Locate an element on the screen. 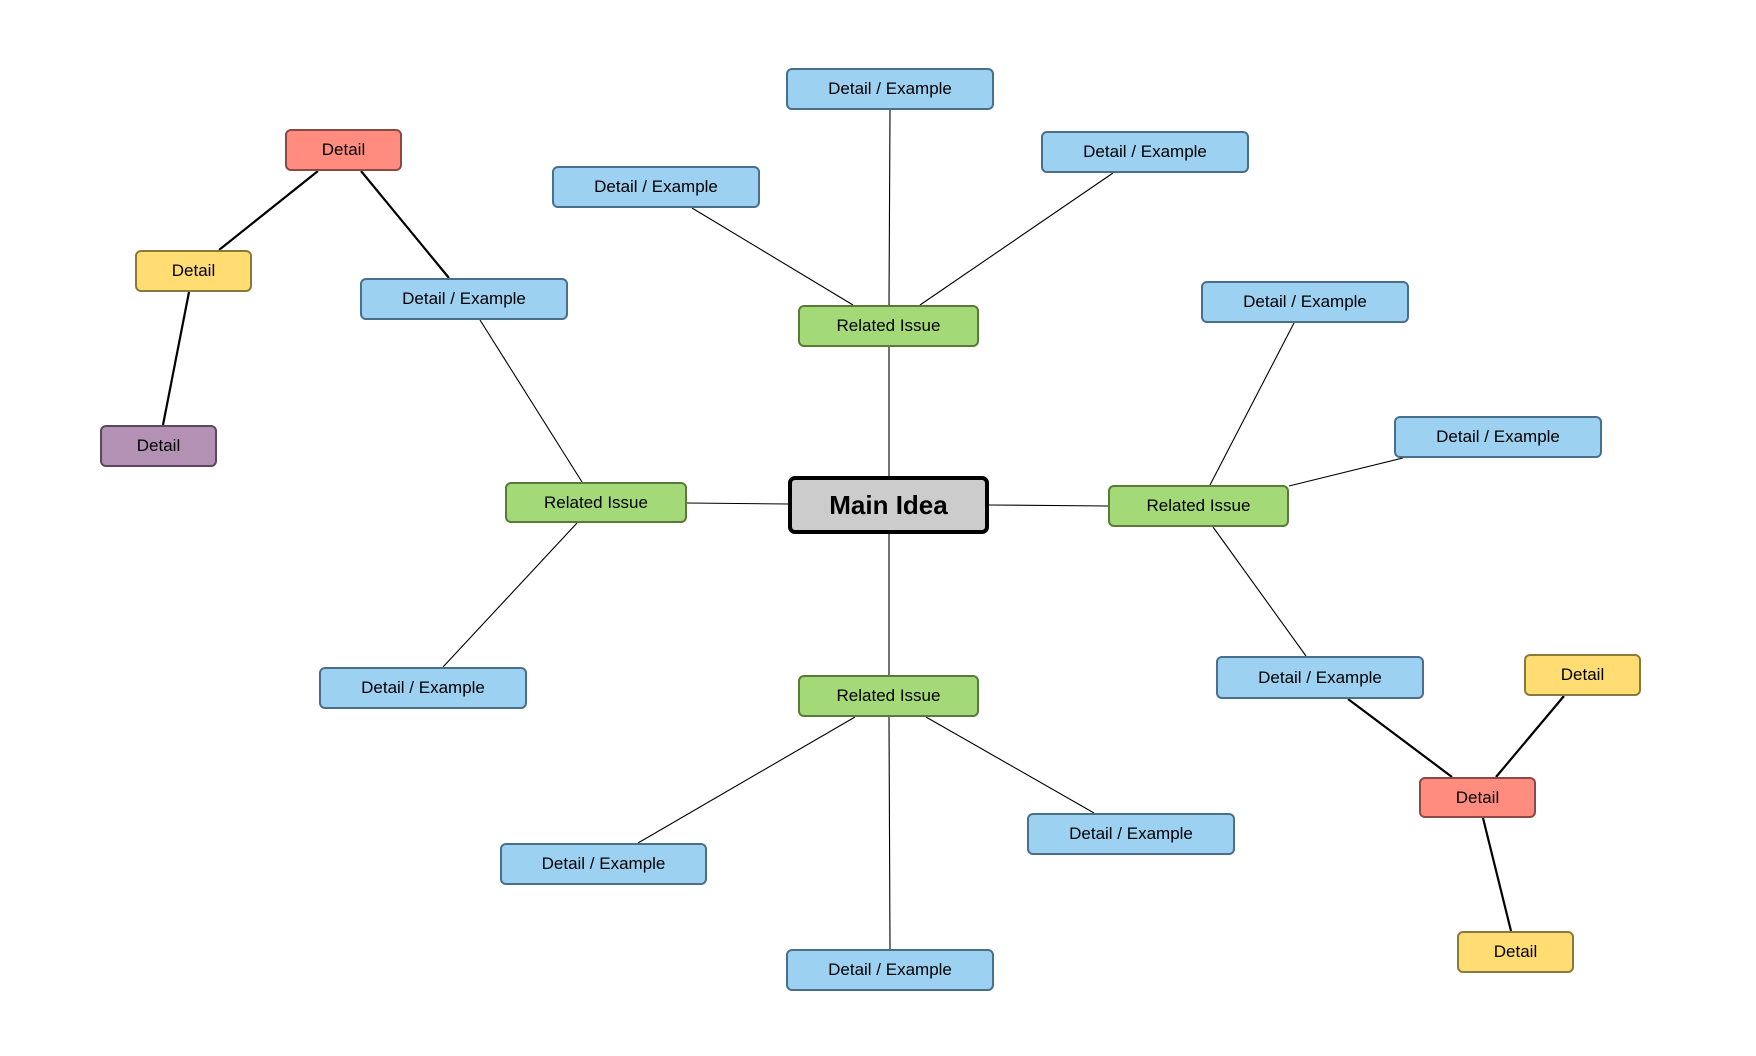  node-ri-top: Related Issue is located at coordinates (888, 326).